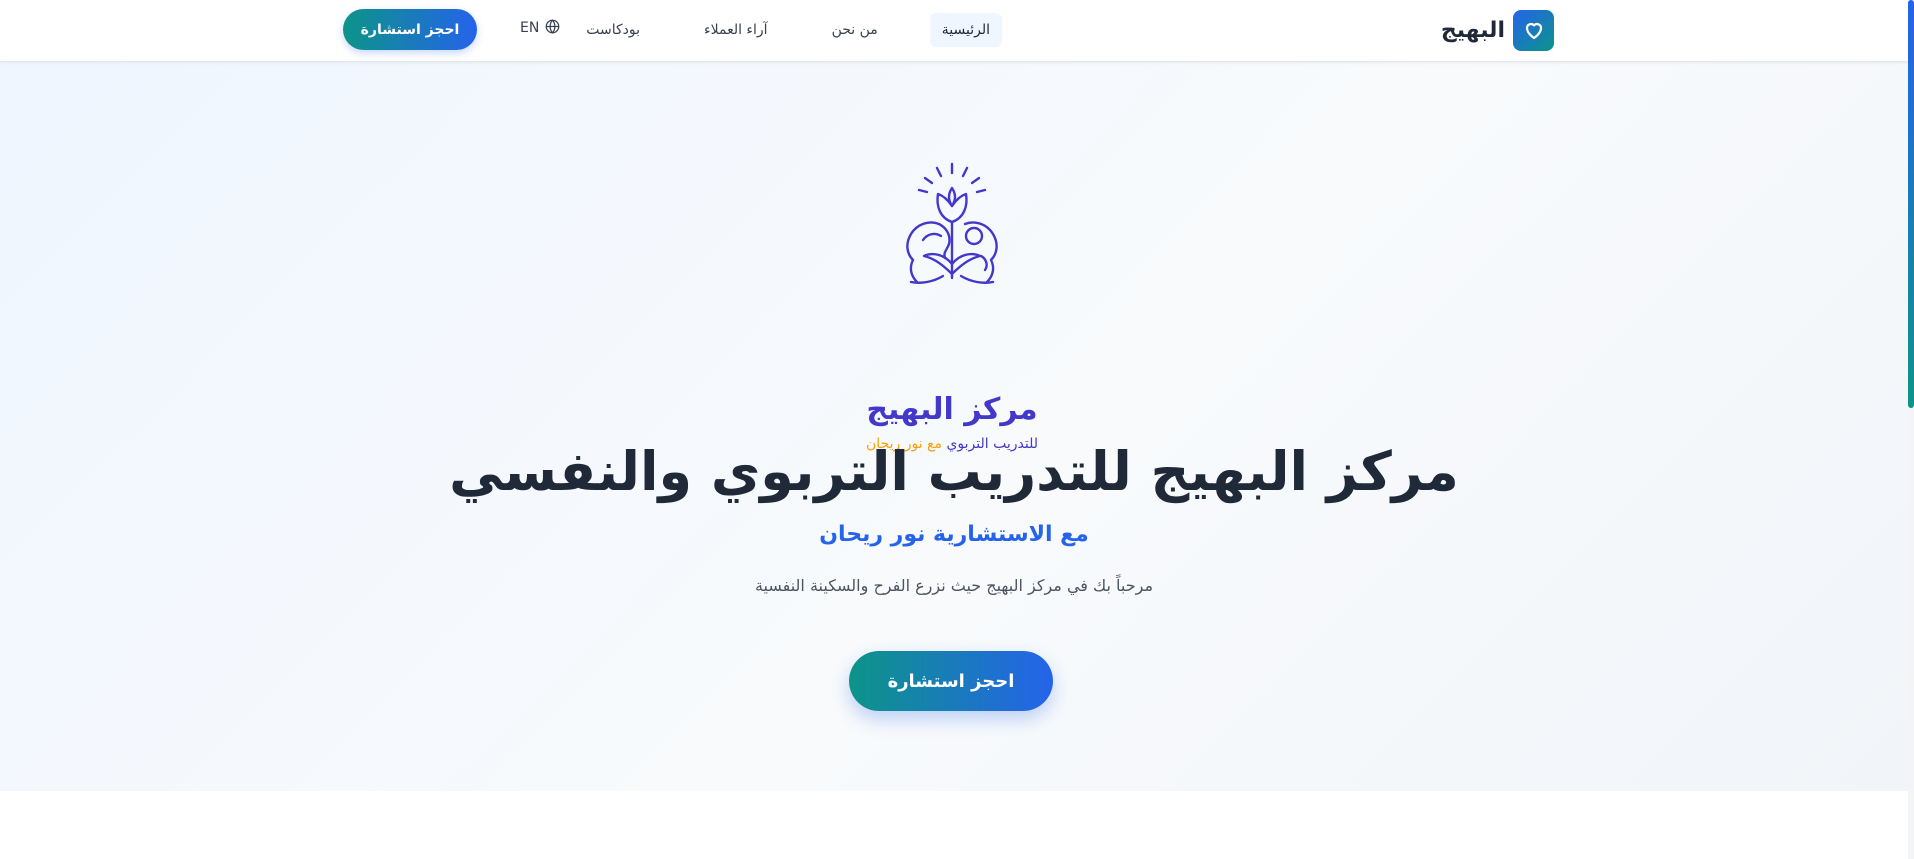 The width and height of the screenshot is (1914, 859). Describe the element at coordinates (952, 409) in the screenshot. I see `logo-title: مركز البهيج` at that location.